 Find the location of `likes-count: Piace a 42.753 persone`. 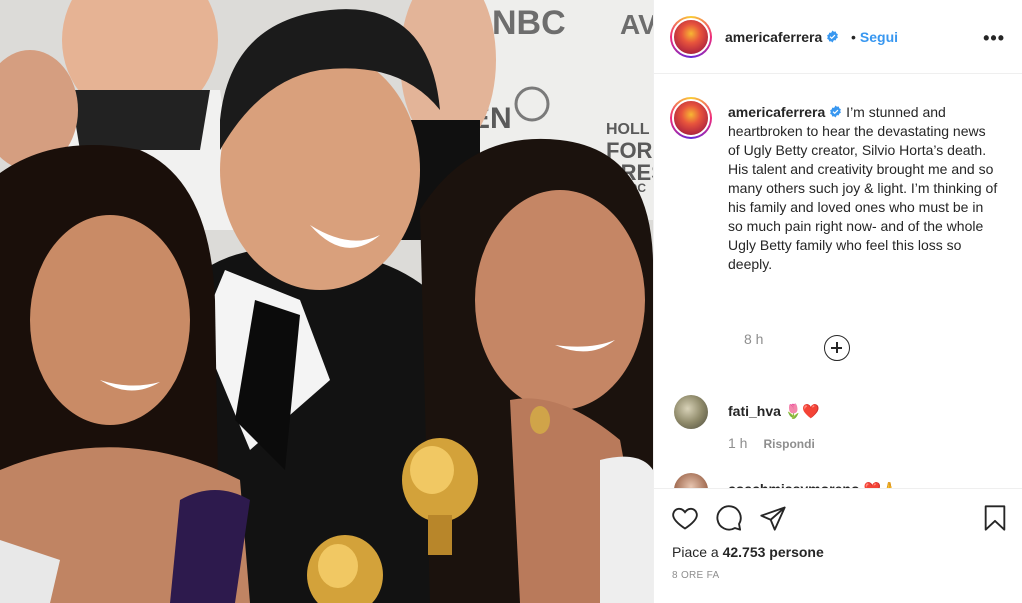

likes-count: Piace a 42.753 persone is located at coordinates (748, 552).